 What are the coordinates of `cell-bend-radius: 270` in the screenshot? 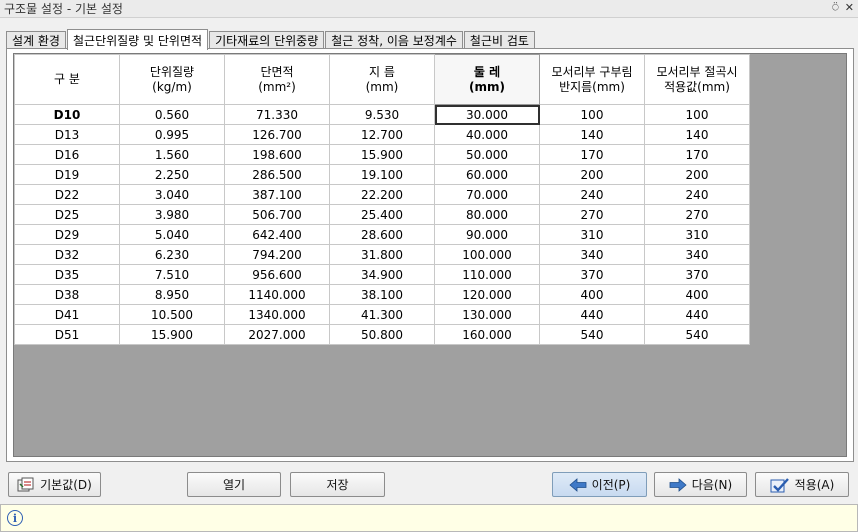 It's located at (592, 214).